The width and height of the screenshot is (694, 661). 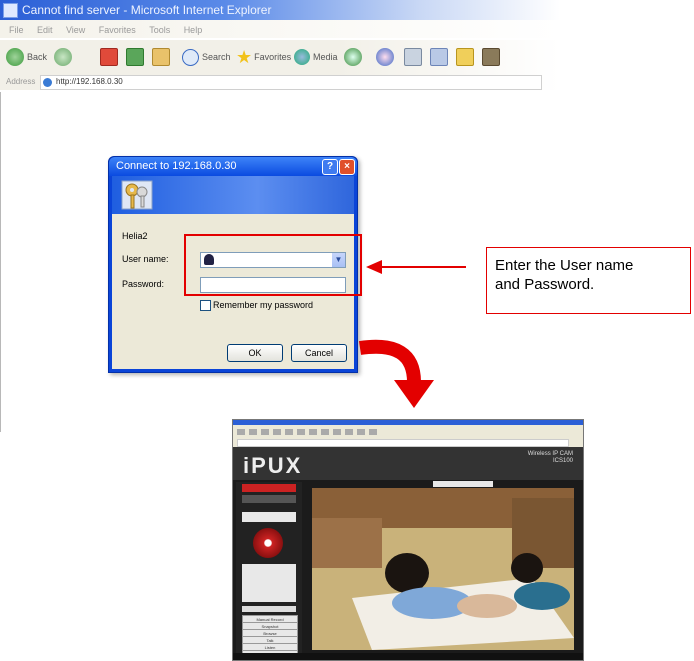 What do you see at coordinates (45, 30) in the screenshot?
I see `menu-edit: Edit` at bounding box center [45, 30].